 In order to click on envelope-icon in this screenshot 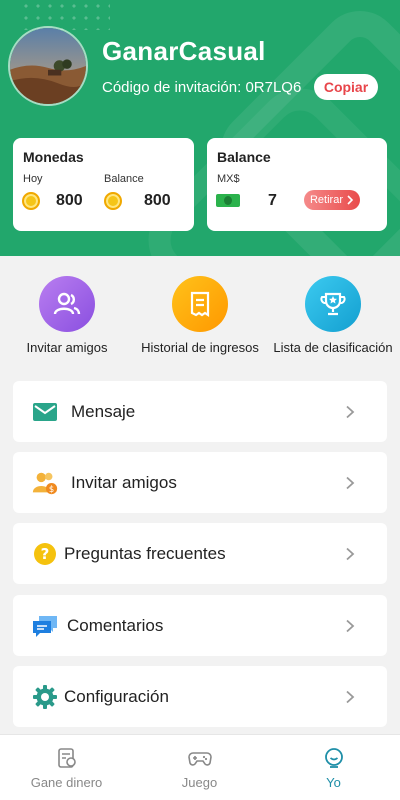, I will do `click(45, 412)`.